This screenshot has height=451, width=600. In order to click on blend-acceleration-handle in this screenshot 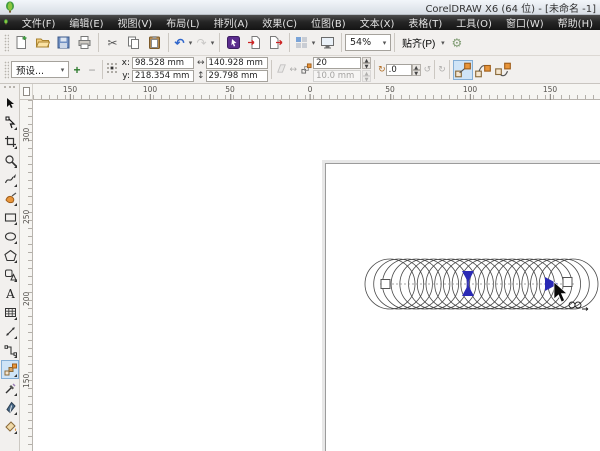, I will do `click(468, 283)`.